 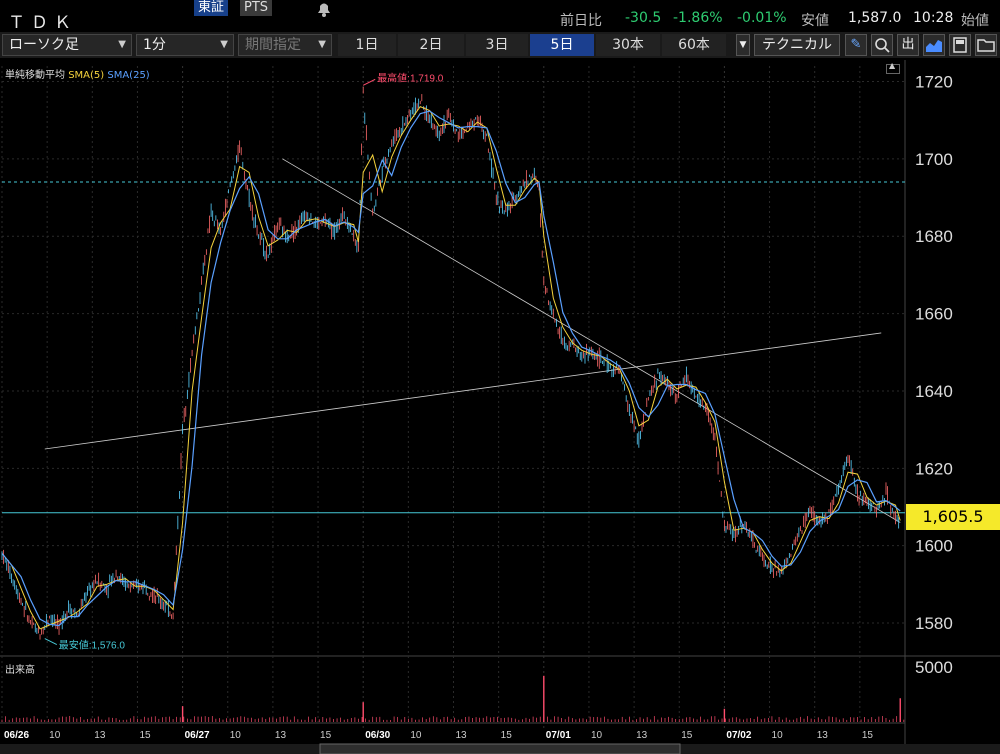 What do you see at coordinates (92, 645) in the screenshot?
I see `low-annotation: 最安値:1,576.0` at bounding box center [92, 645].